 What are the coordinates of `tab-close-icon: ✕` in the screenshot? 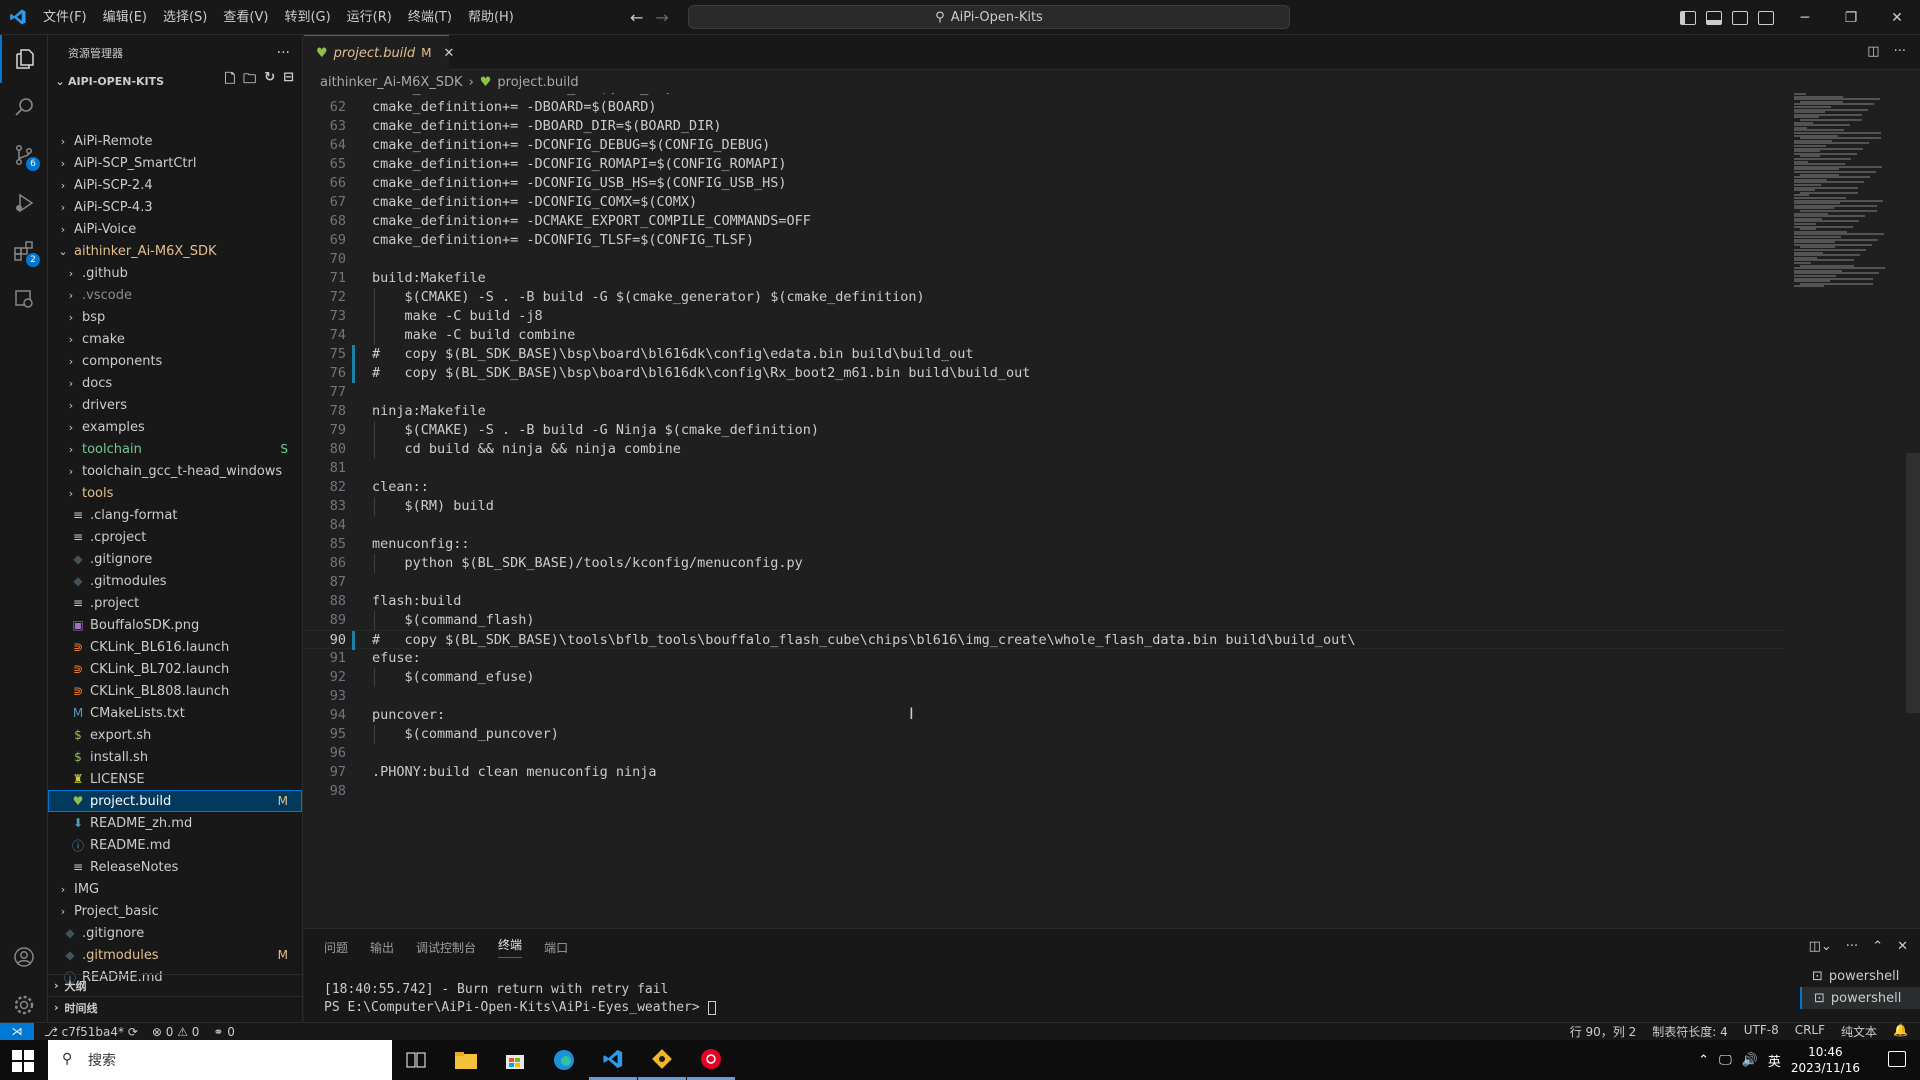 It's located at (449, 53).